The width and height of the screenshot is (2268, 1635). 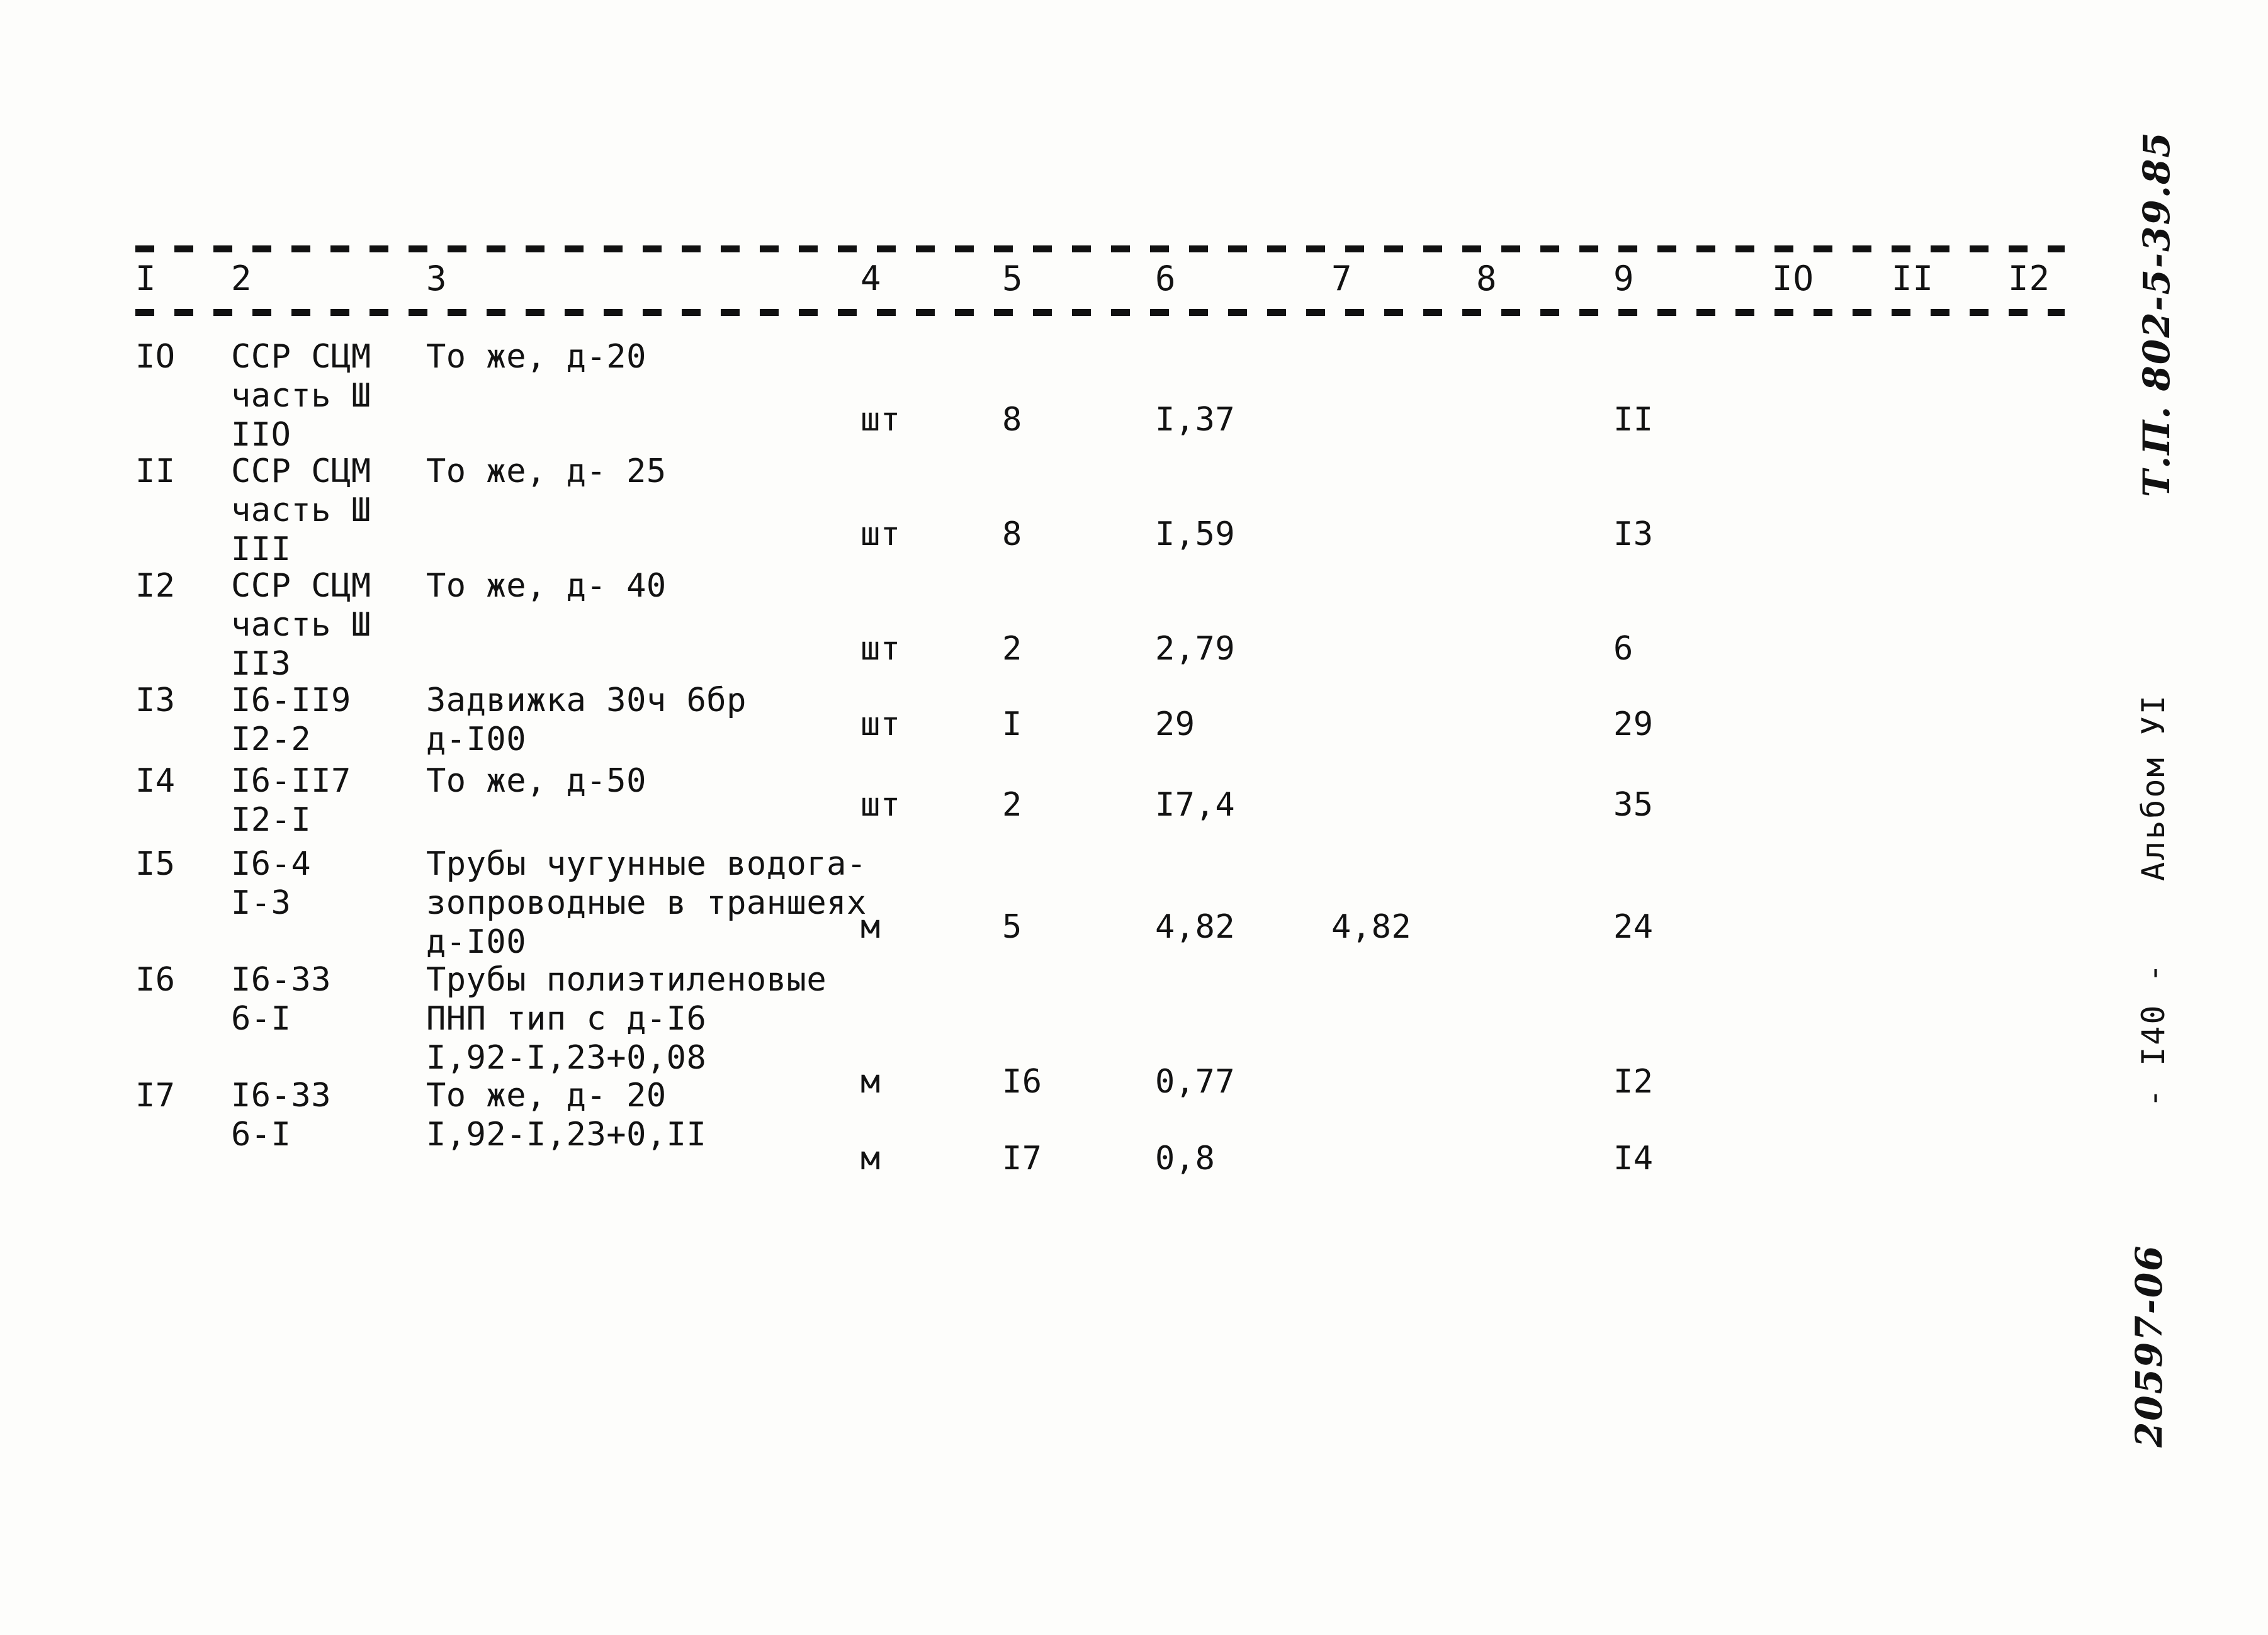 What do you see at coordinates (1633, 927) in the screenshot?
I see `row-value-9: 24` at bounding box center [1633, 927].